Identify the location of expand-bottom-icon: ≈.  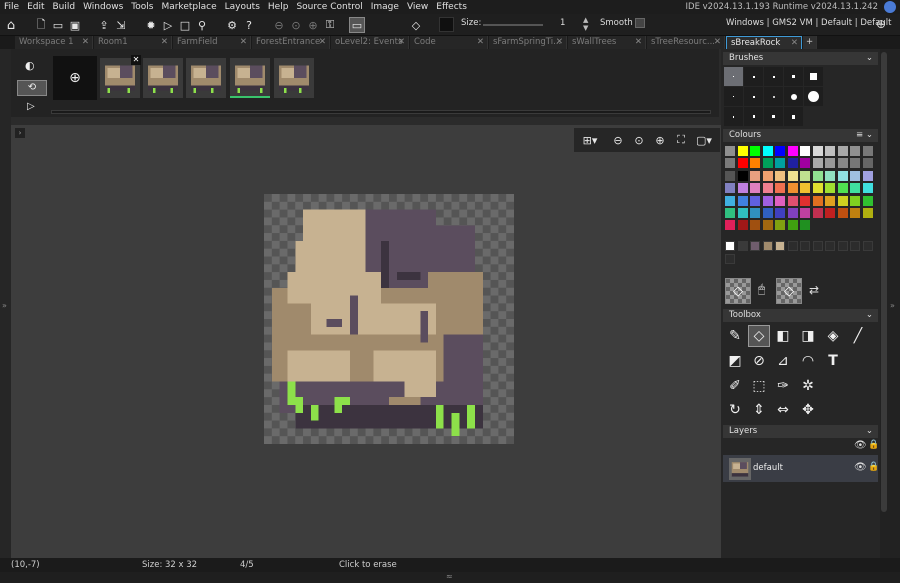
(449, 576).